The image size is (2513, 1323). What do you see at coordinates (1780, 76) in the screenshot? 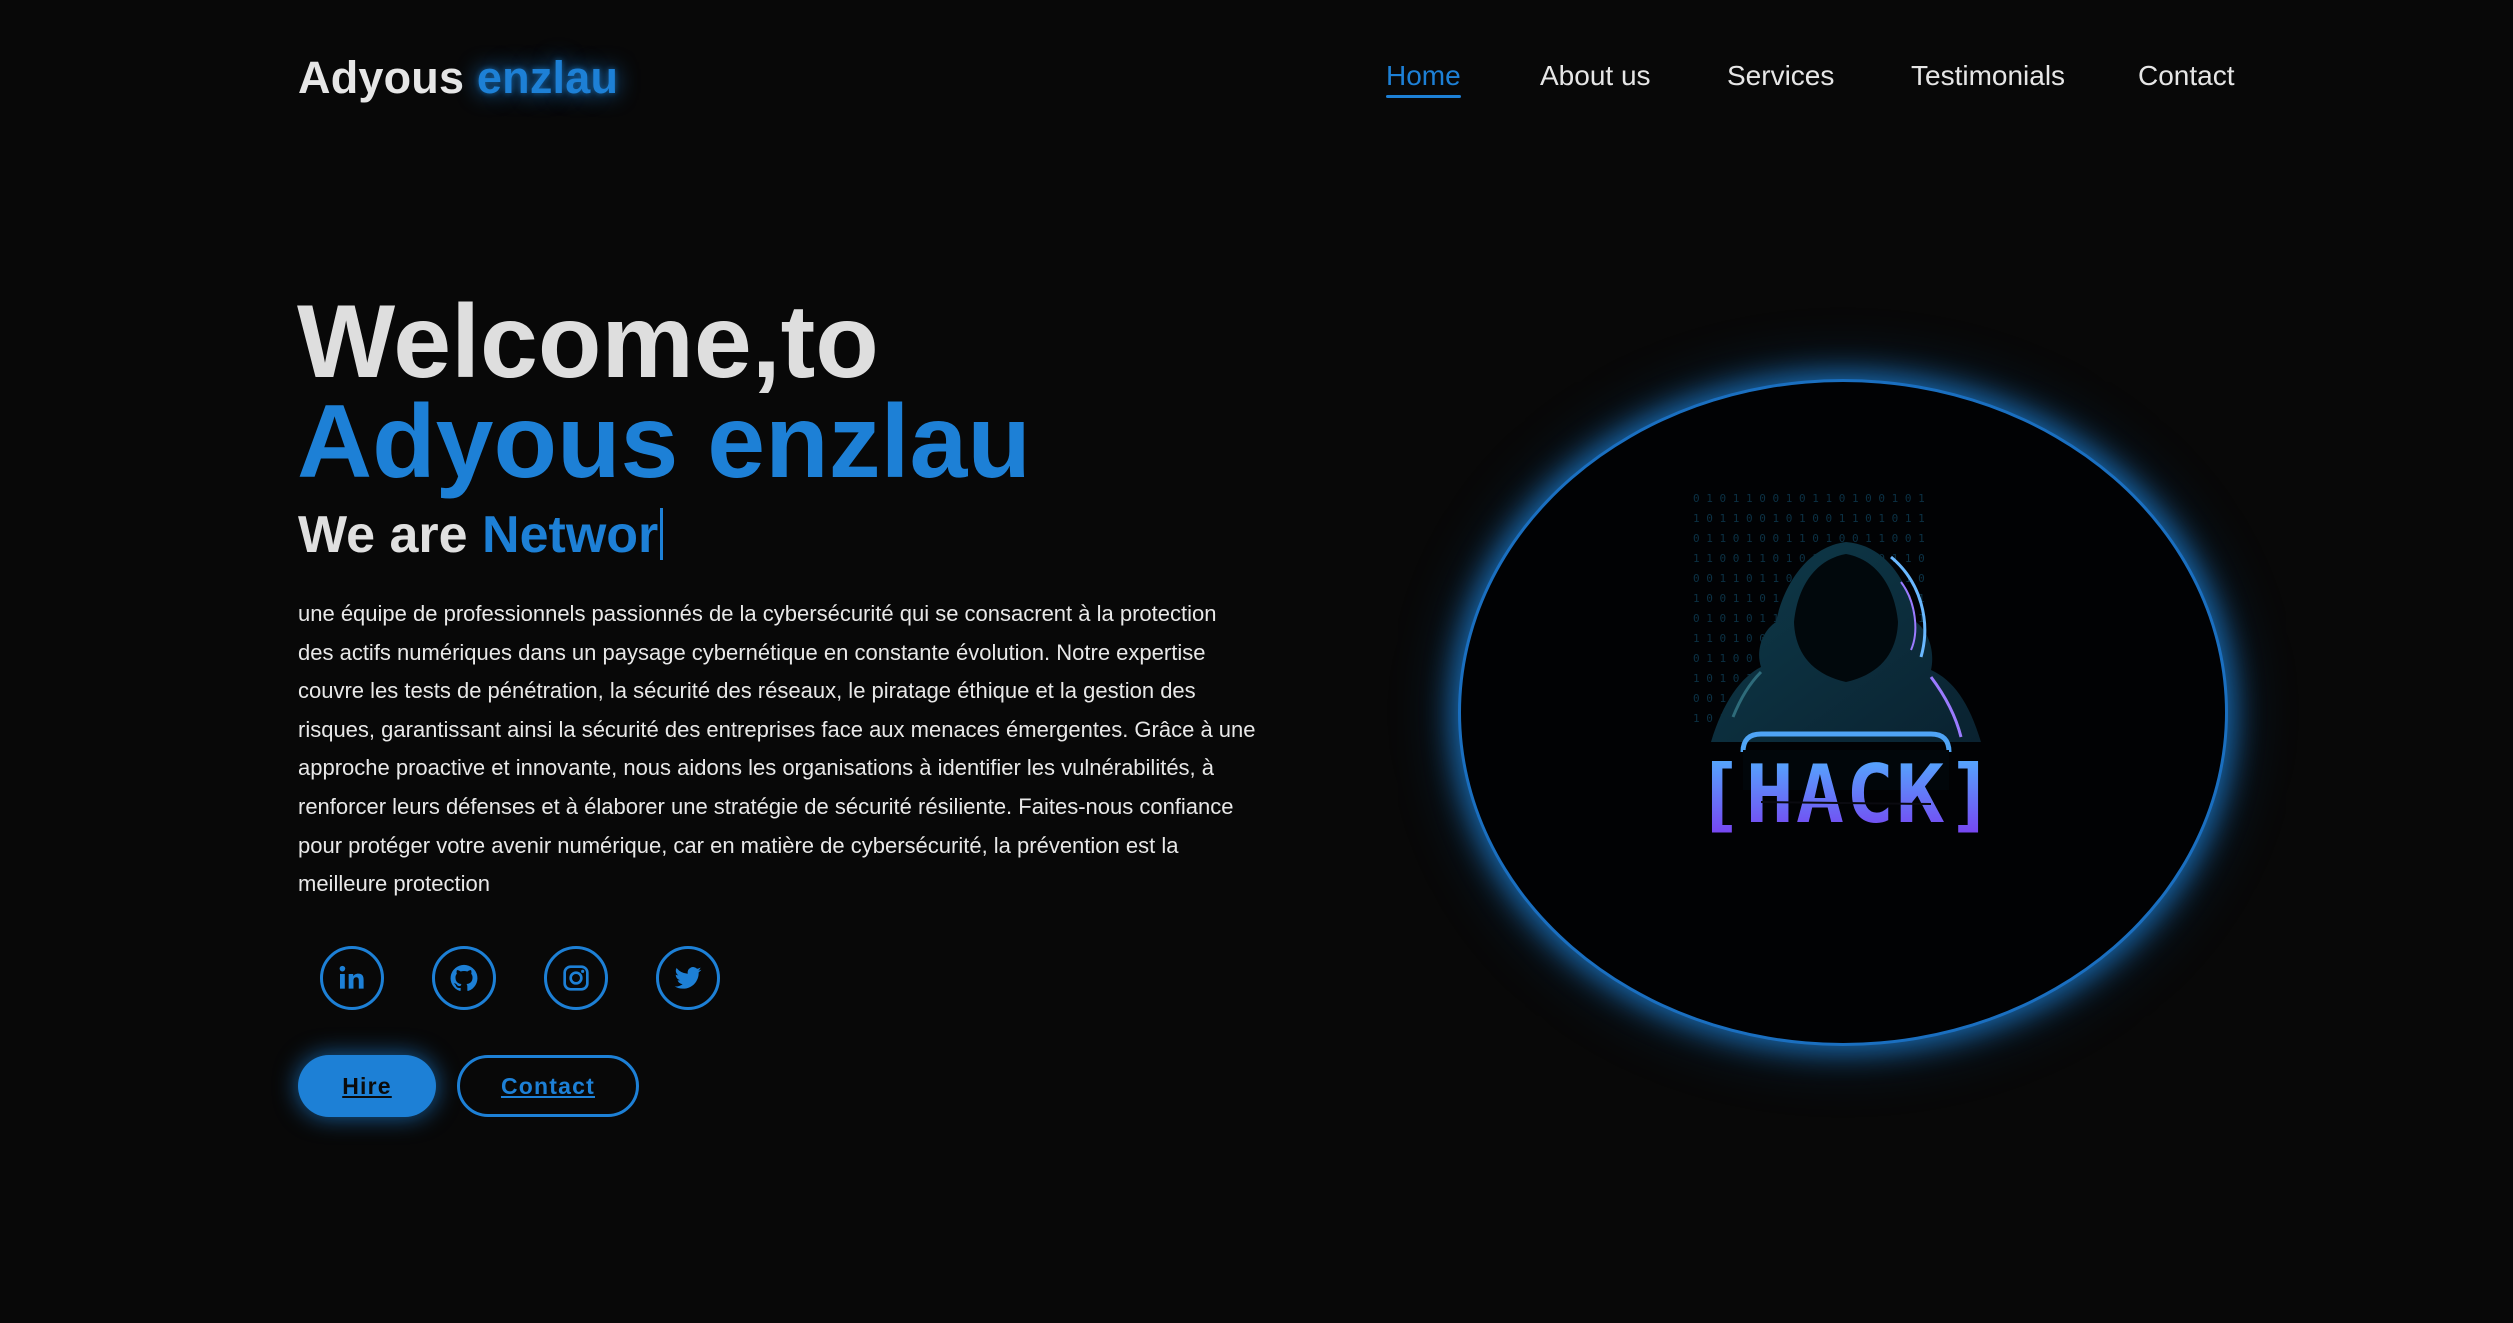
I see `nav-link-services: Services` at bounding box center [1780, 76].